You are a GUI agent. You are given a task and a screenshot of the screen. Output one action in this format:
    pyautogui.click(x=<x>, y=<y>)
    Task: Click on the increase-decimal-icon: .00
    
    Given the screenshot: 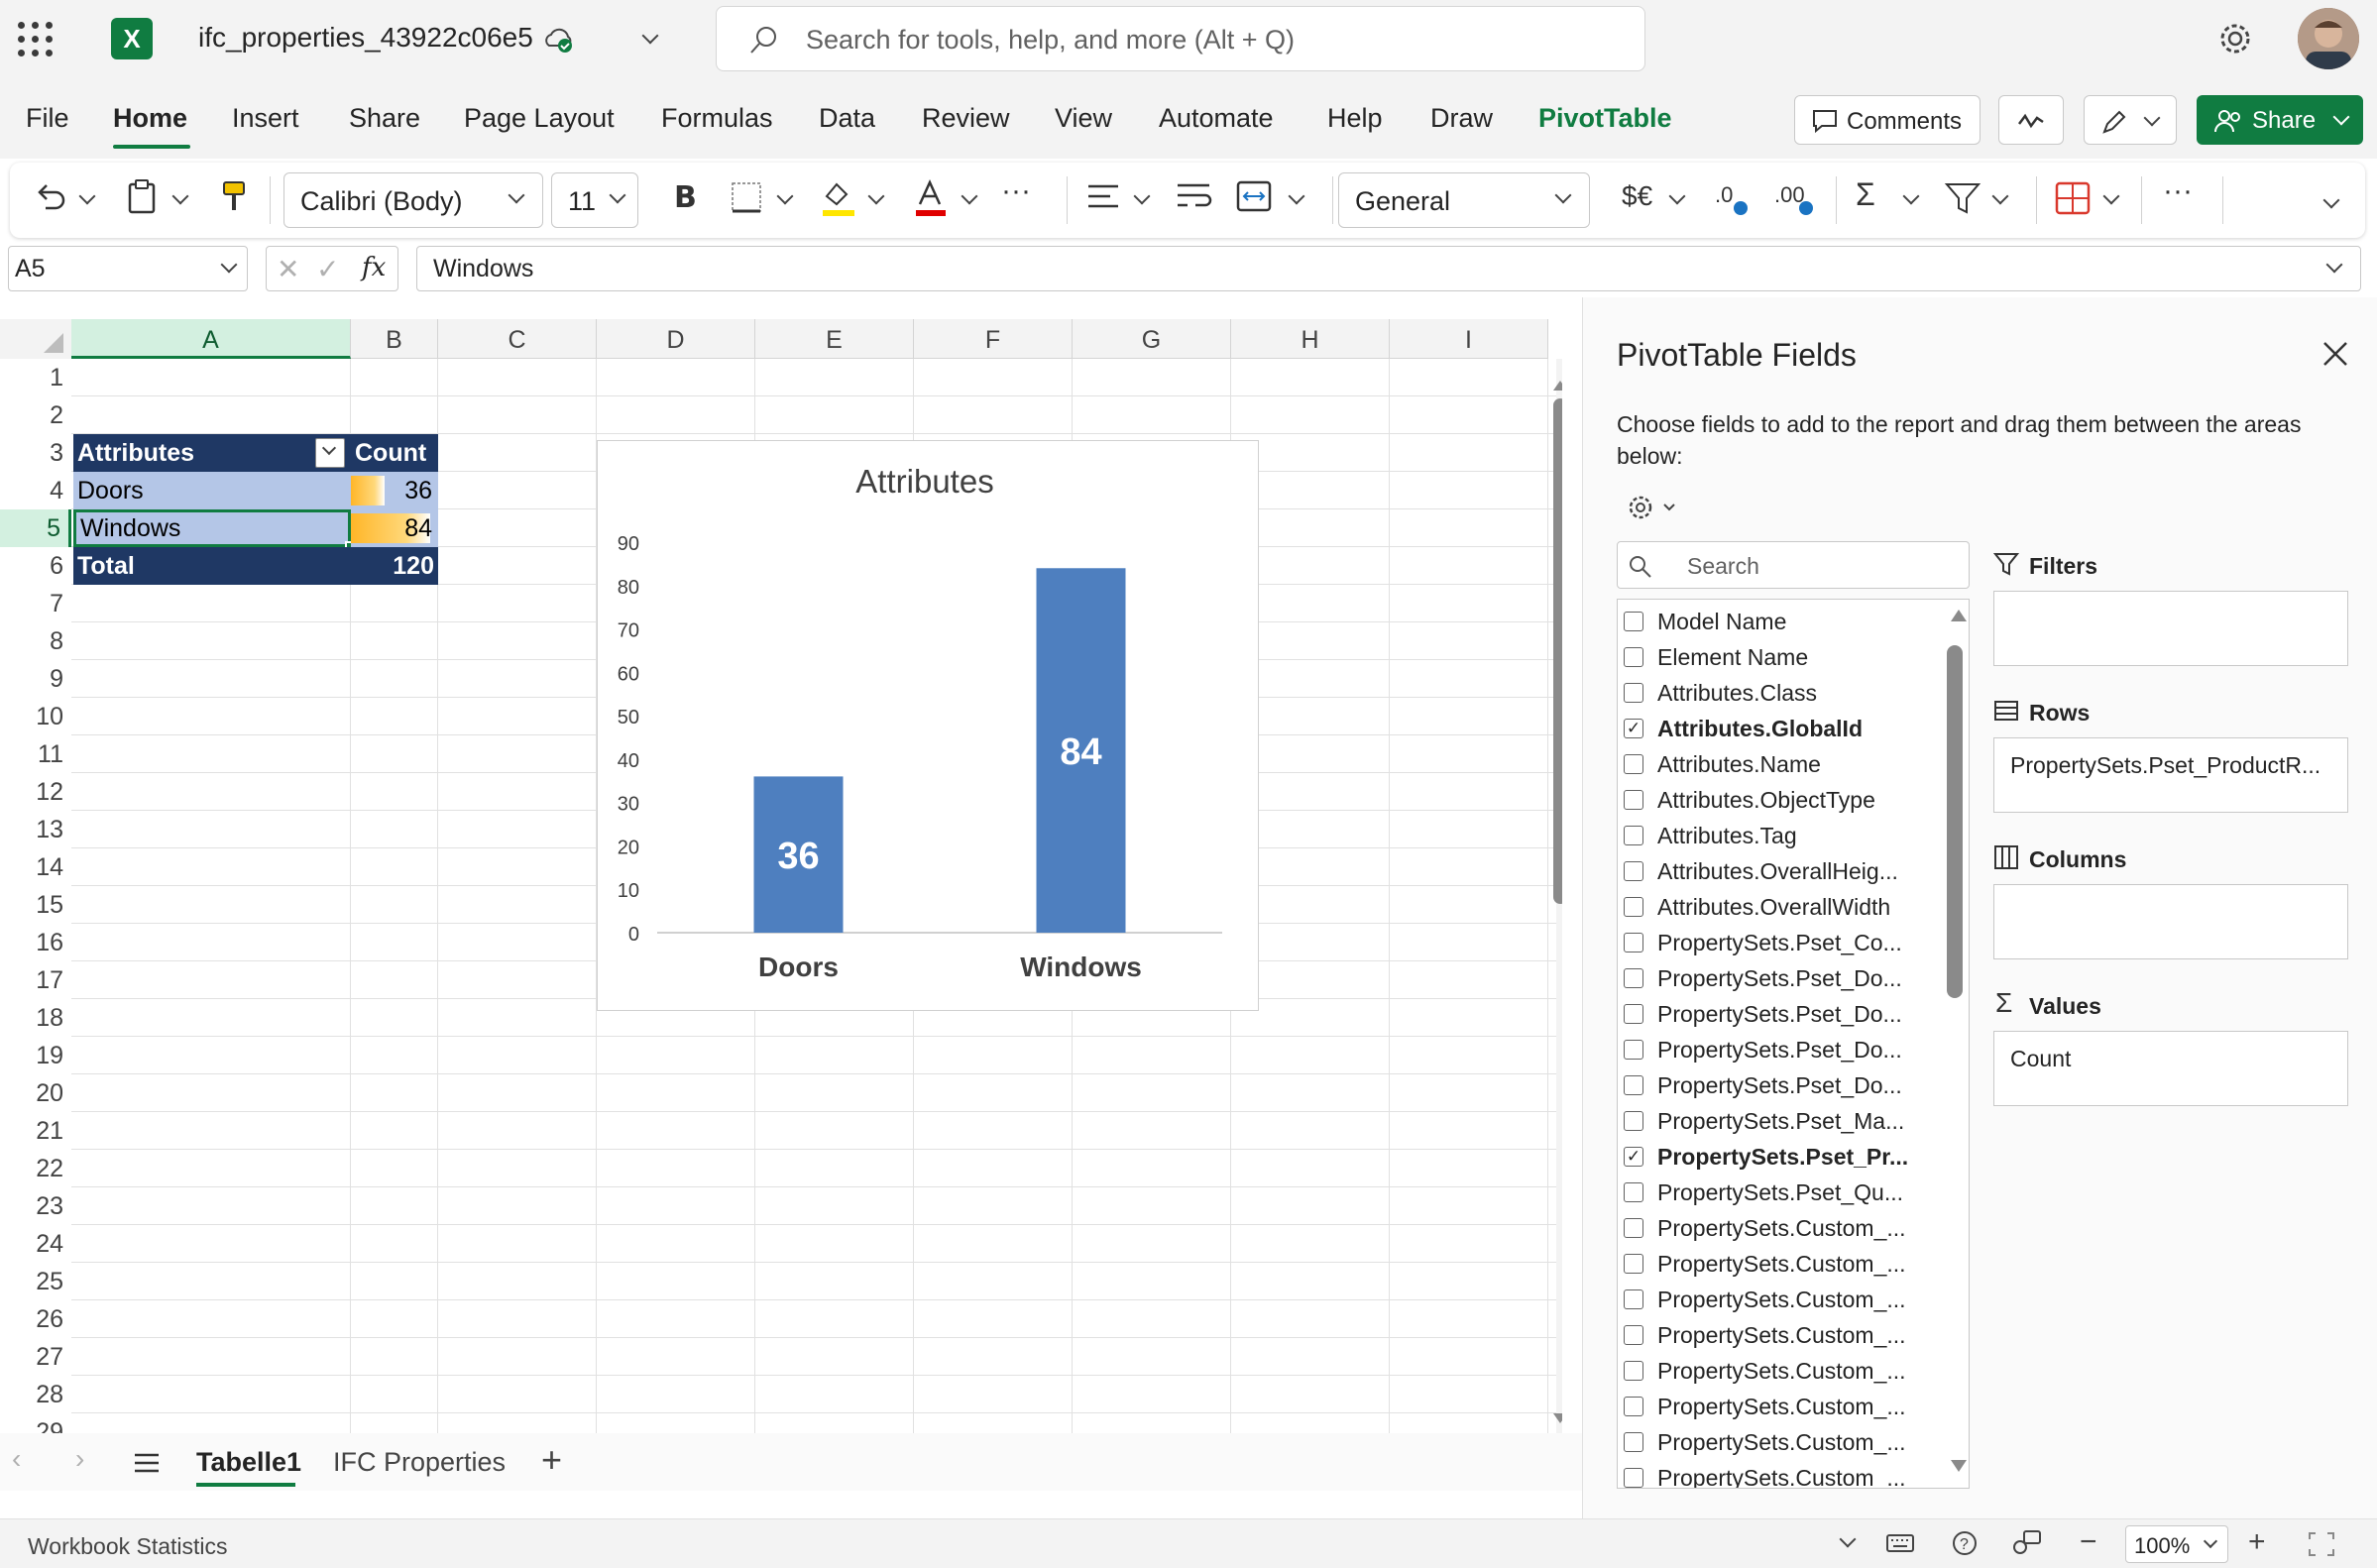 What is the action you would take?
    pyautogui.click(x=1794, y=198)
    